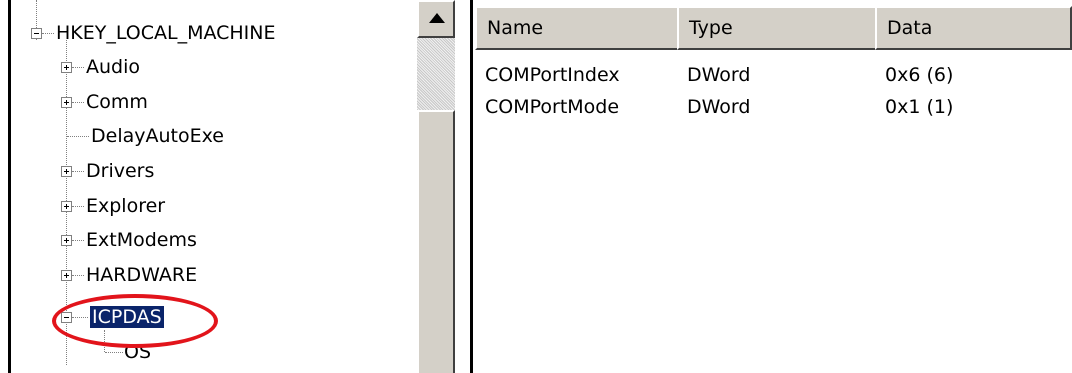 Image resolution: width=1072 pixels, height=373 pixels. I want to click on tree-item-hardware: HARDWARE, so click(141, 275).